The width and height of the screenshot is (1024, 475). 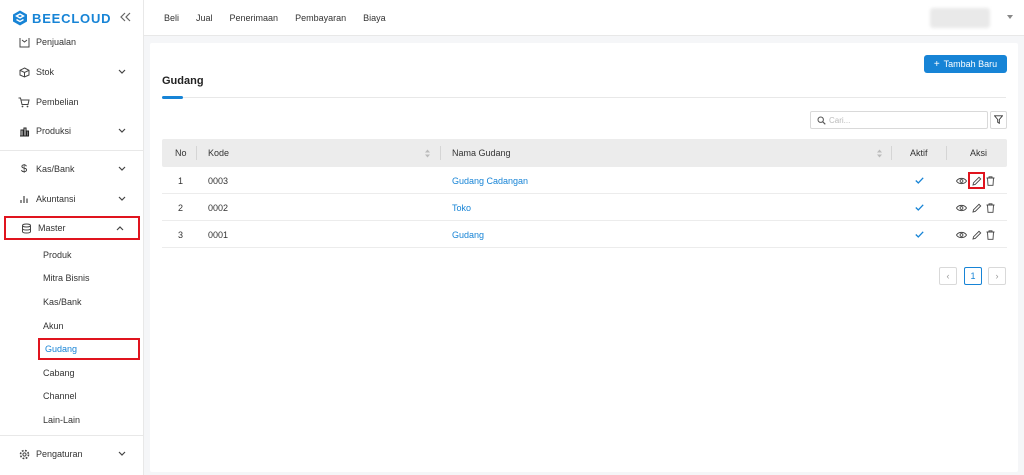 What do you see at coordinates (89, 396) in the screenshot?
I see `master-sub-channel: Channel` at bounding box center [89, 396].